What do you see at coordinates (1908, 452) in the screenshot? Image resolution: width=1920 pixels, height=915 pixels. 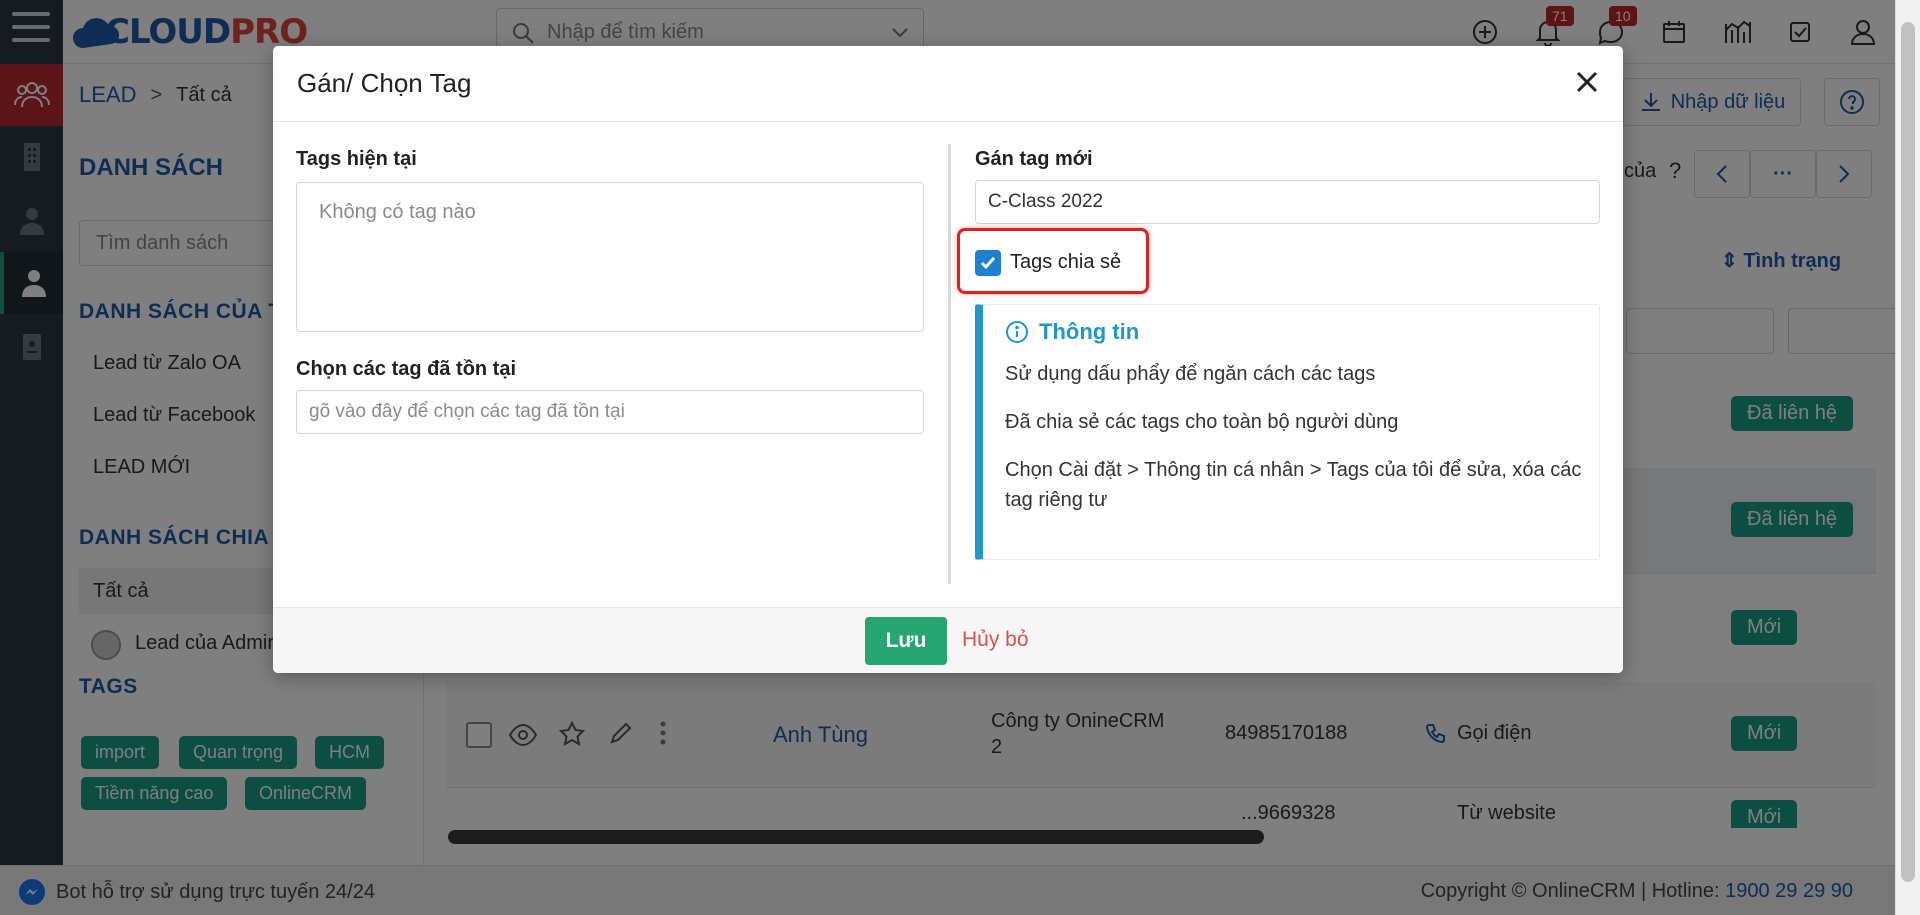 I see `scrollbar-thumb` at bounding box center [1908, 452].